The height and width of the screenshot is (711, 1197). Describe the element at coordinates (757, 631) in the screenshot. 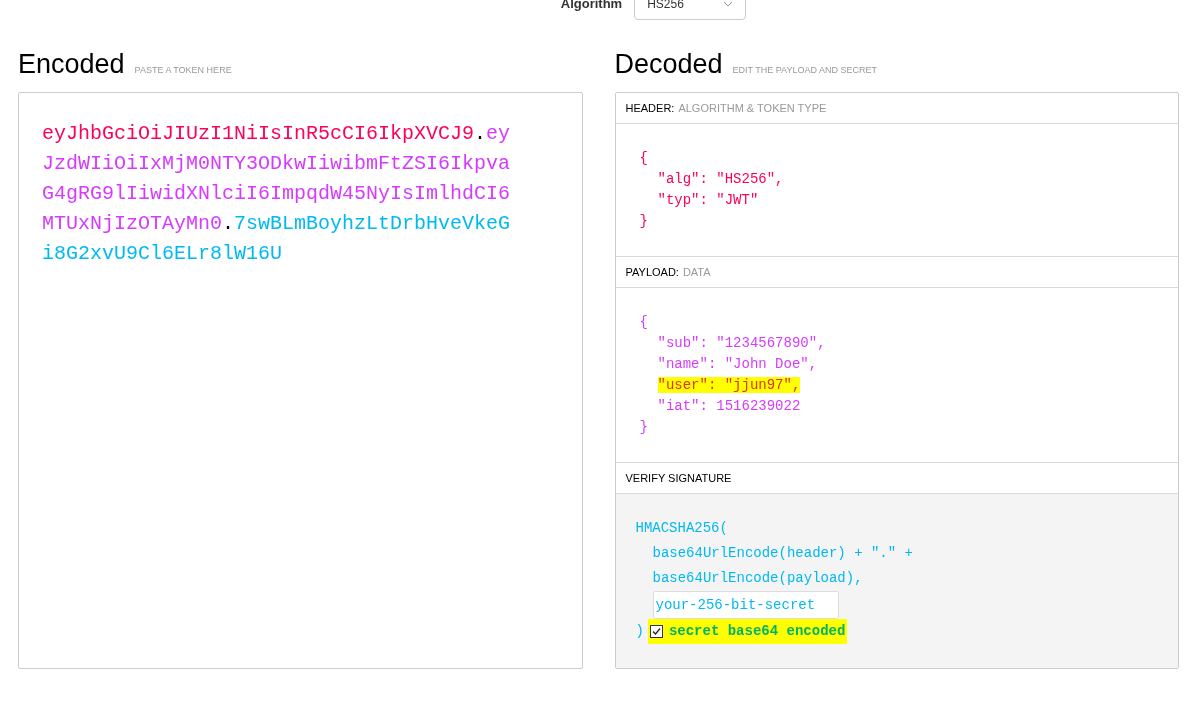

I see `base64-label: secret base64 encoded` at that location.